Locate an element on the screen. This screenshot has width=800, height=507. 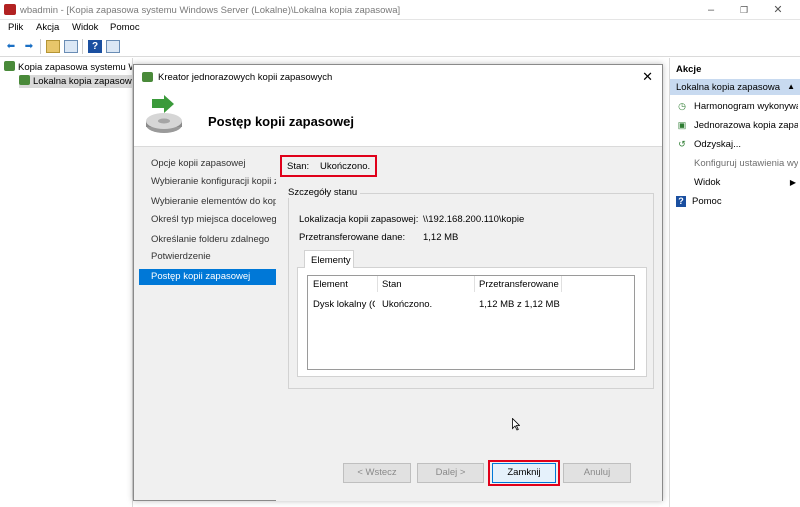
location-label: Lokalizacja kopii zapasowej: is located at coordinates (359, 219).